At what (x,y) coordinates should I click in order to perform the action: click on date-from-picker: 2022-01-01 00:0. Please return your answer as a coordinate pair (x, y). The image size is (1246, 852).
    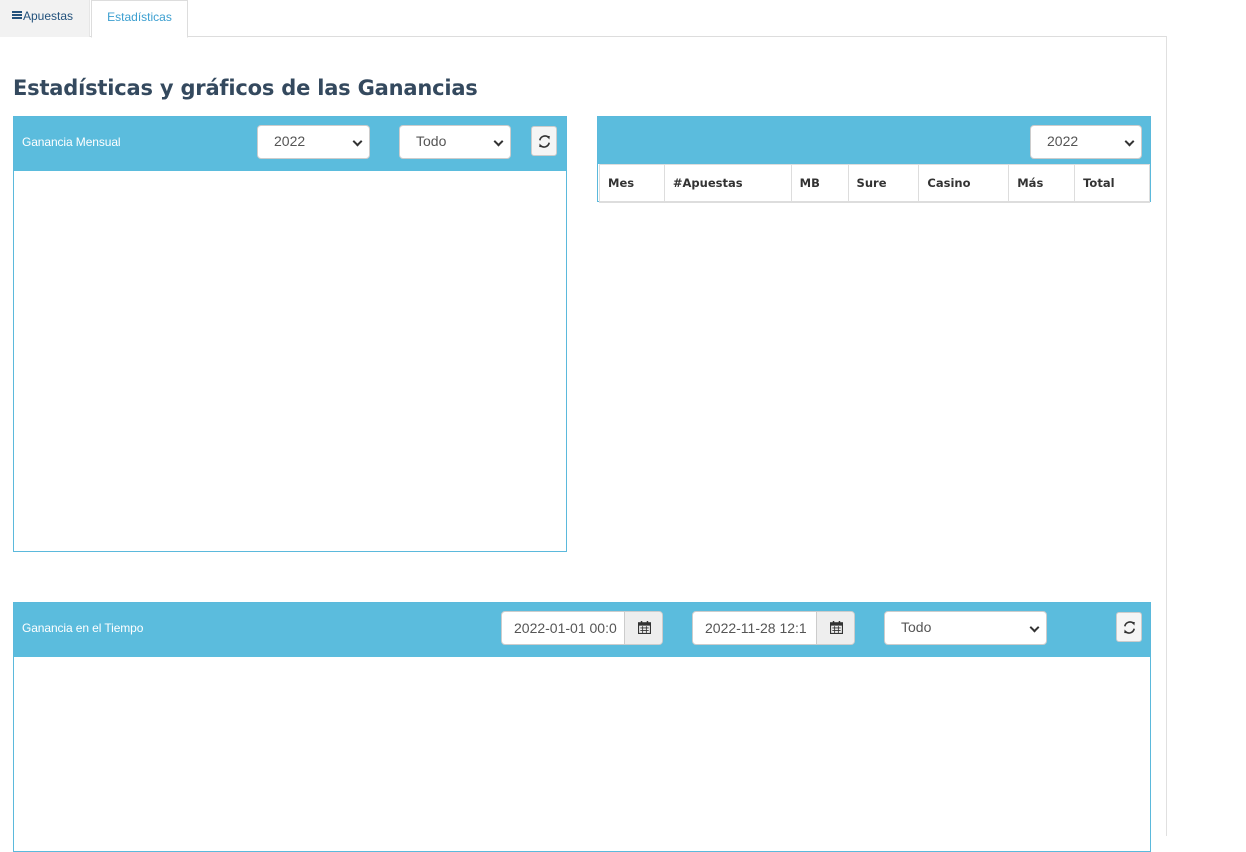
    Looking at the image, I should click on (582, 628).